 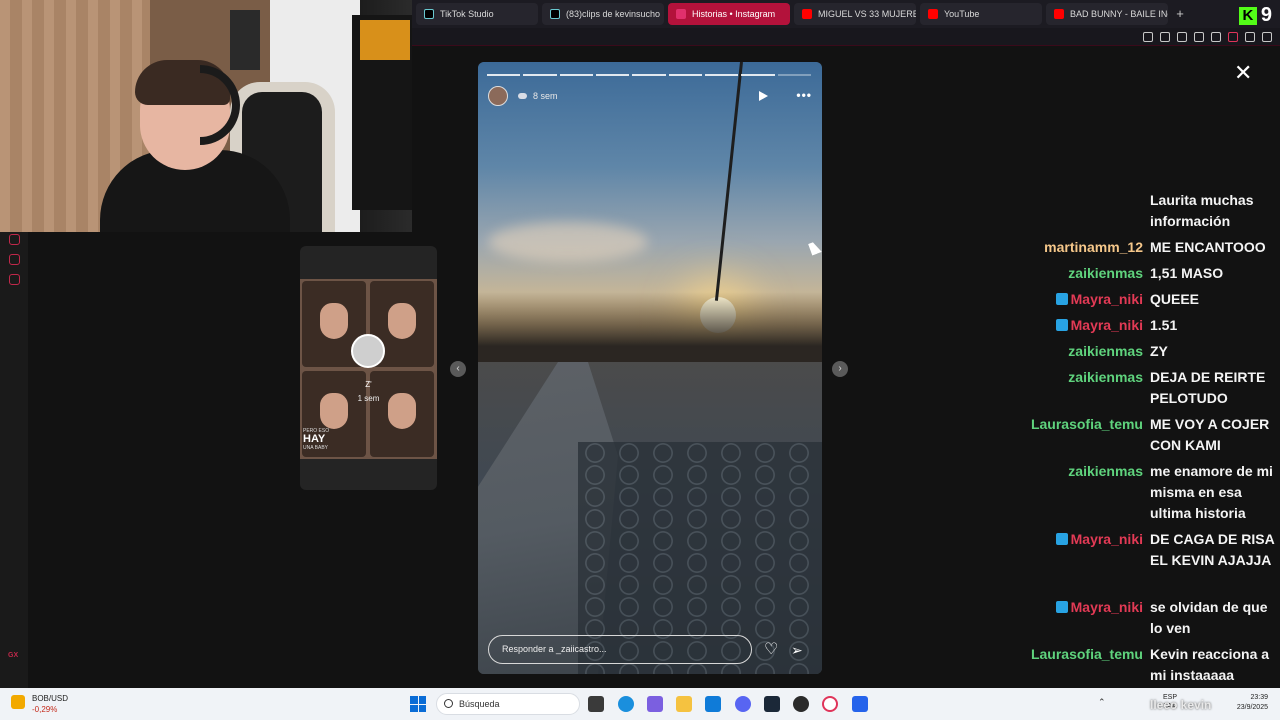 I want to click on play-icon, so click(x=763, y=96).